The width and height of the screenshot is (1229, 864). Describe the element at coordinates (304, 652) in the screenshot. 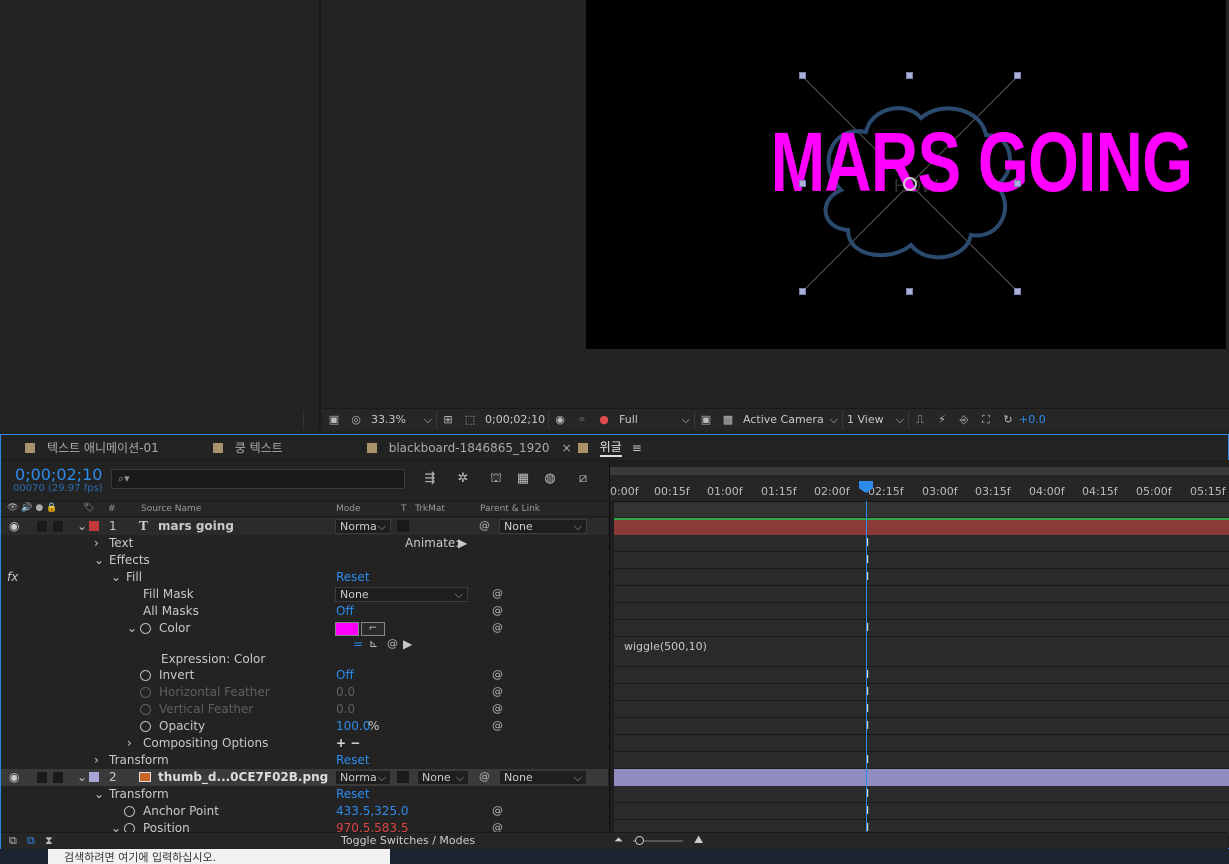

I see `expression-row: = ⊾ @ ▶ Expression: Color` at that location.